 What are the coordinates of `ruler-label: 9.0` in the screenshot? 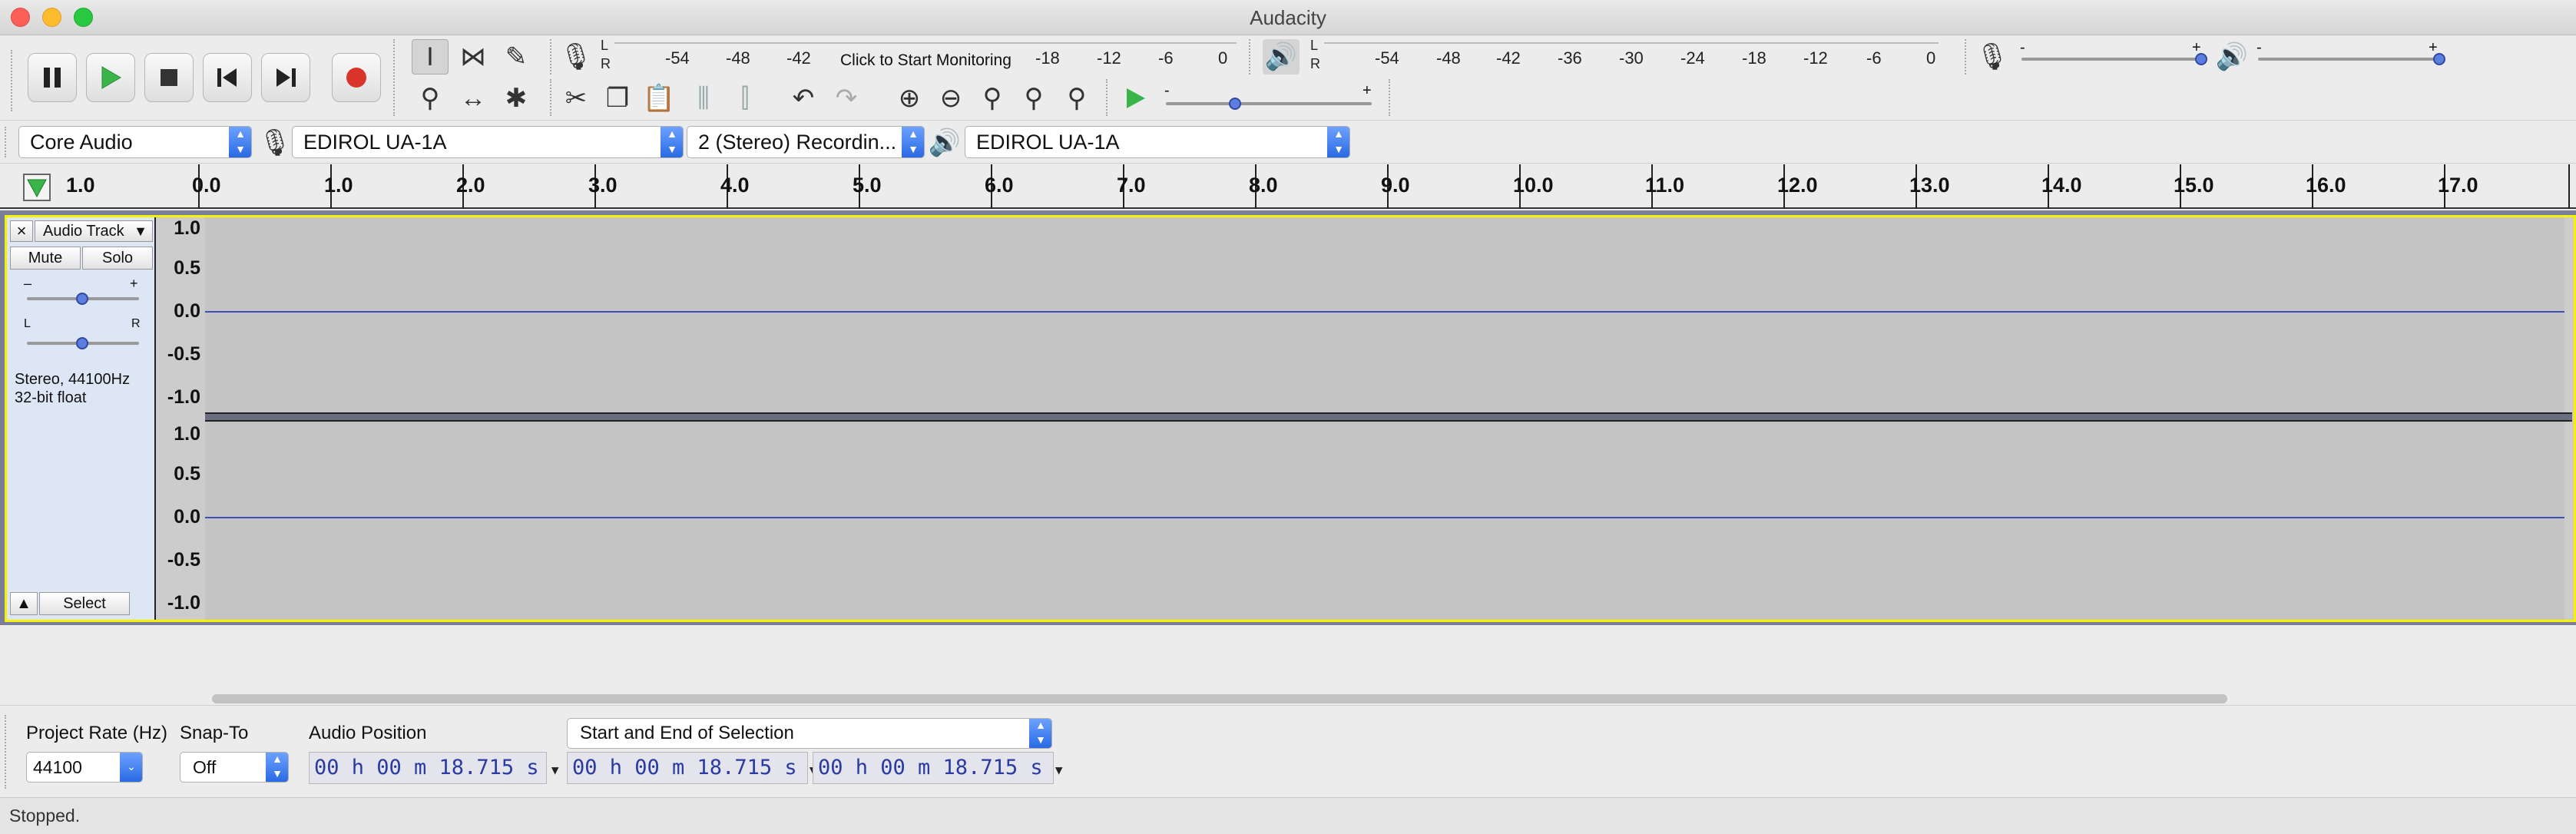 It's located at (1395, 185).